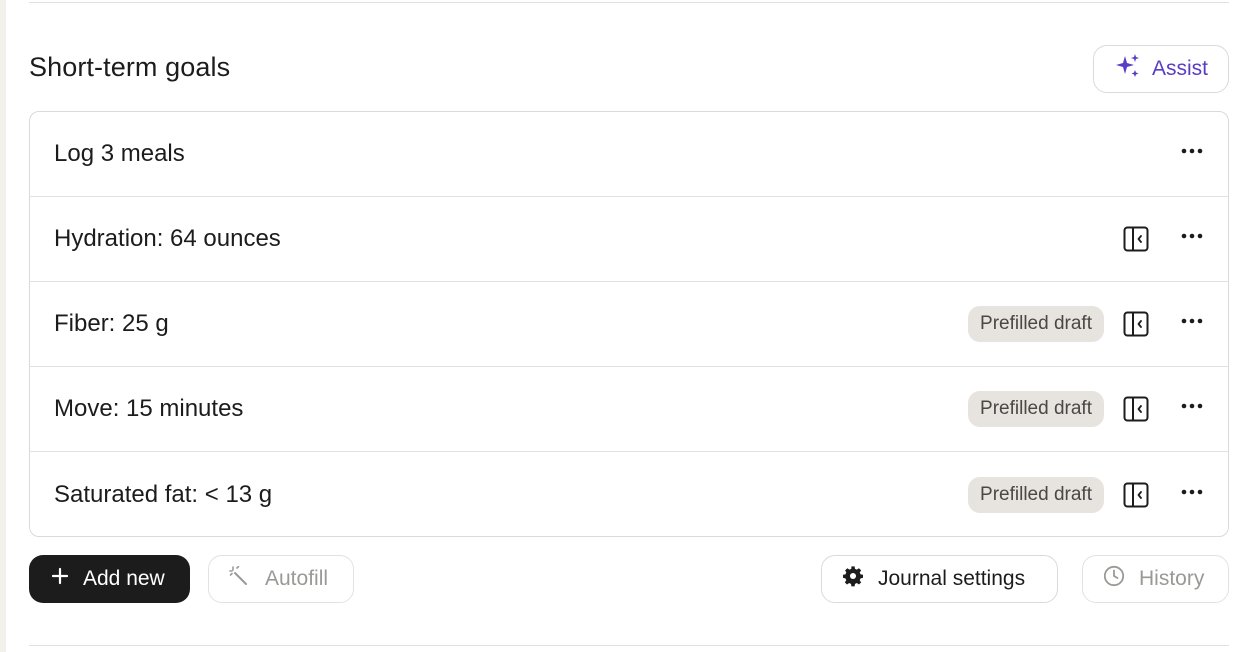 The width and height of the screenshot is (1258, 652). Describe the element at coordinates (629, 494) in the screenshot. I see `goal-row: Saturated fat: < 13 g Prefilled draft` at that location.